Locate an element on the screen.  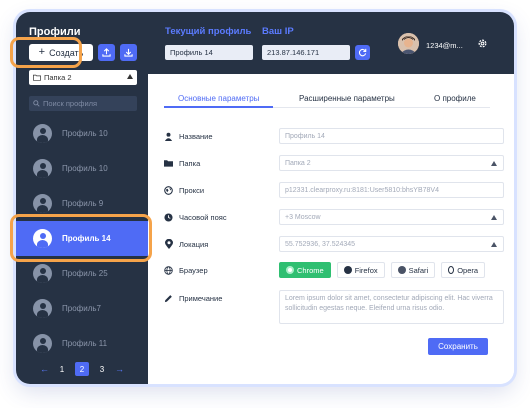
location-label-group: Локация is located at coordinates (186, 244).